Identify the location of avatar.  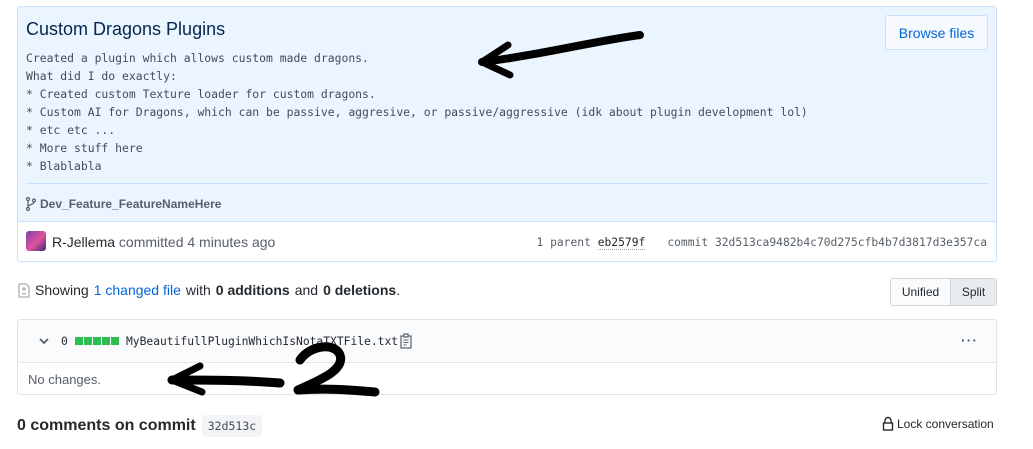
(36, 241).